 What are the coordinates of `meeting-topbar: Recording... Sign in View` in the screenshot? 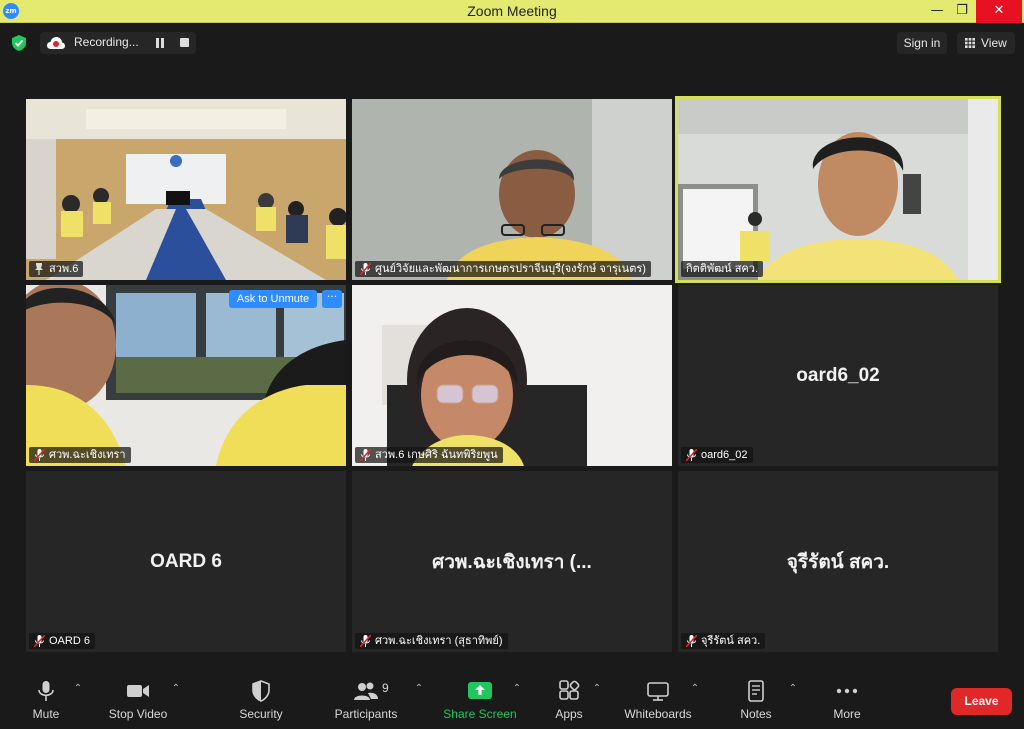 It's located at (512, 43).